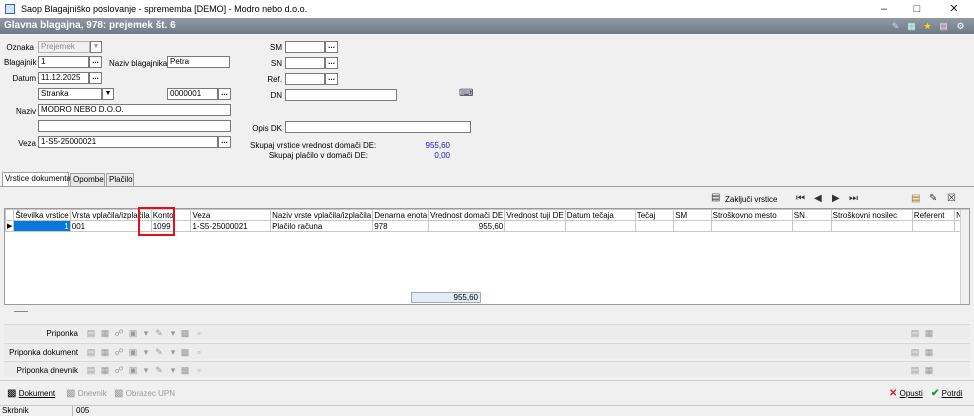 This screenshot has width=974, height=416. What do you see at coordinates (853, 198) in the screenshot?
I see `last-record-icon: ⏭` at bounding box center [853, 198].